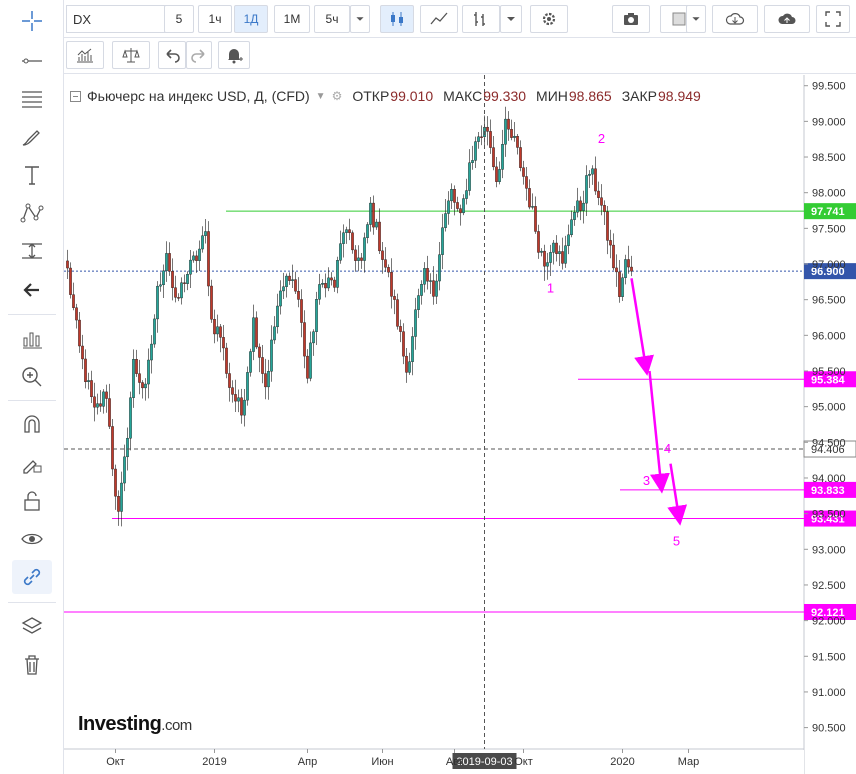 This screenshot has height=774, width=856. I want to click on trash-icon, so click(32, 665).